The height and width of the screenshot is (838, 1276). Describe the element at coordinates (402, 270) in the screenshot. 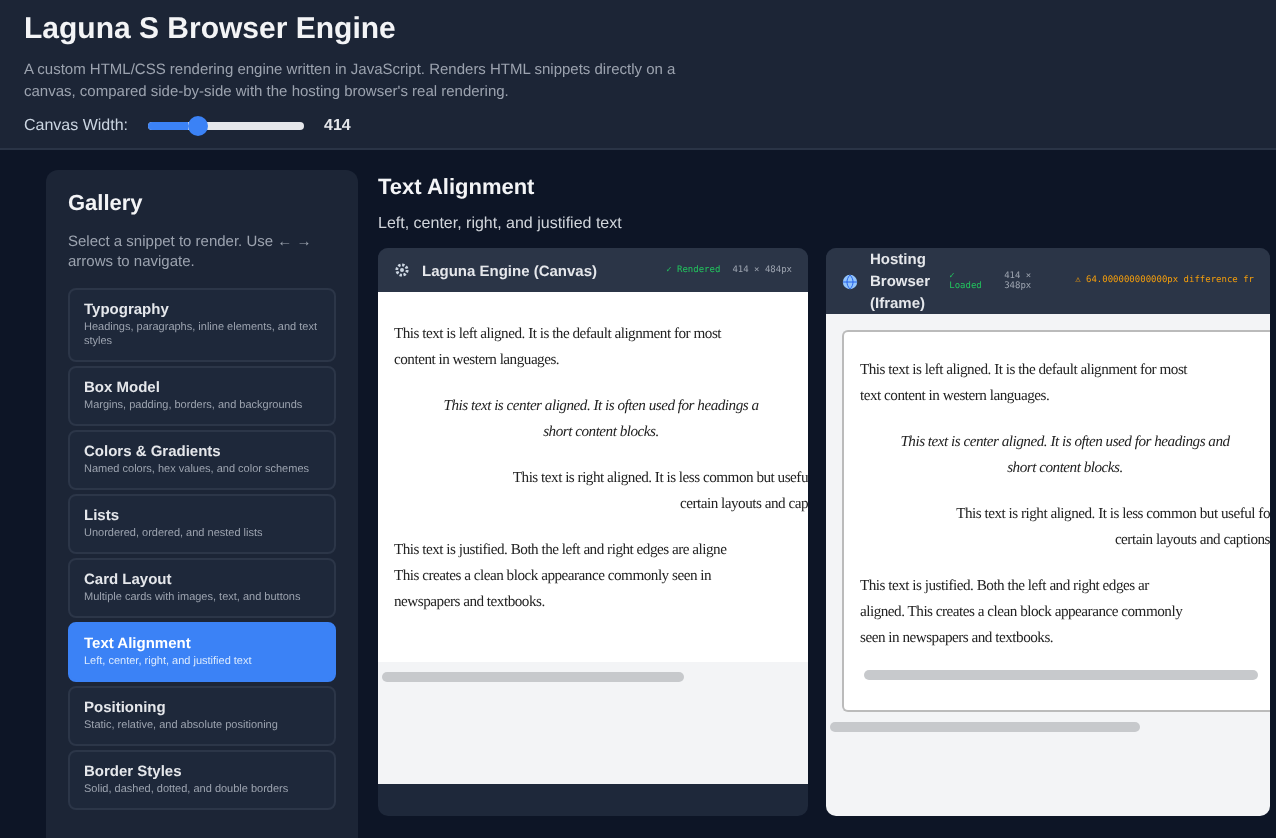

I see `gear-icon` at that location.